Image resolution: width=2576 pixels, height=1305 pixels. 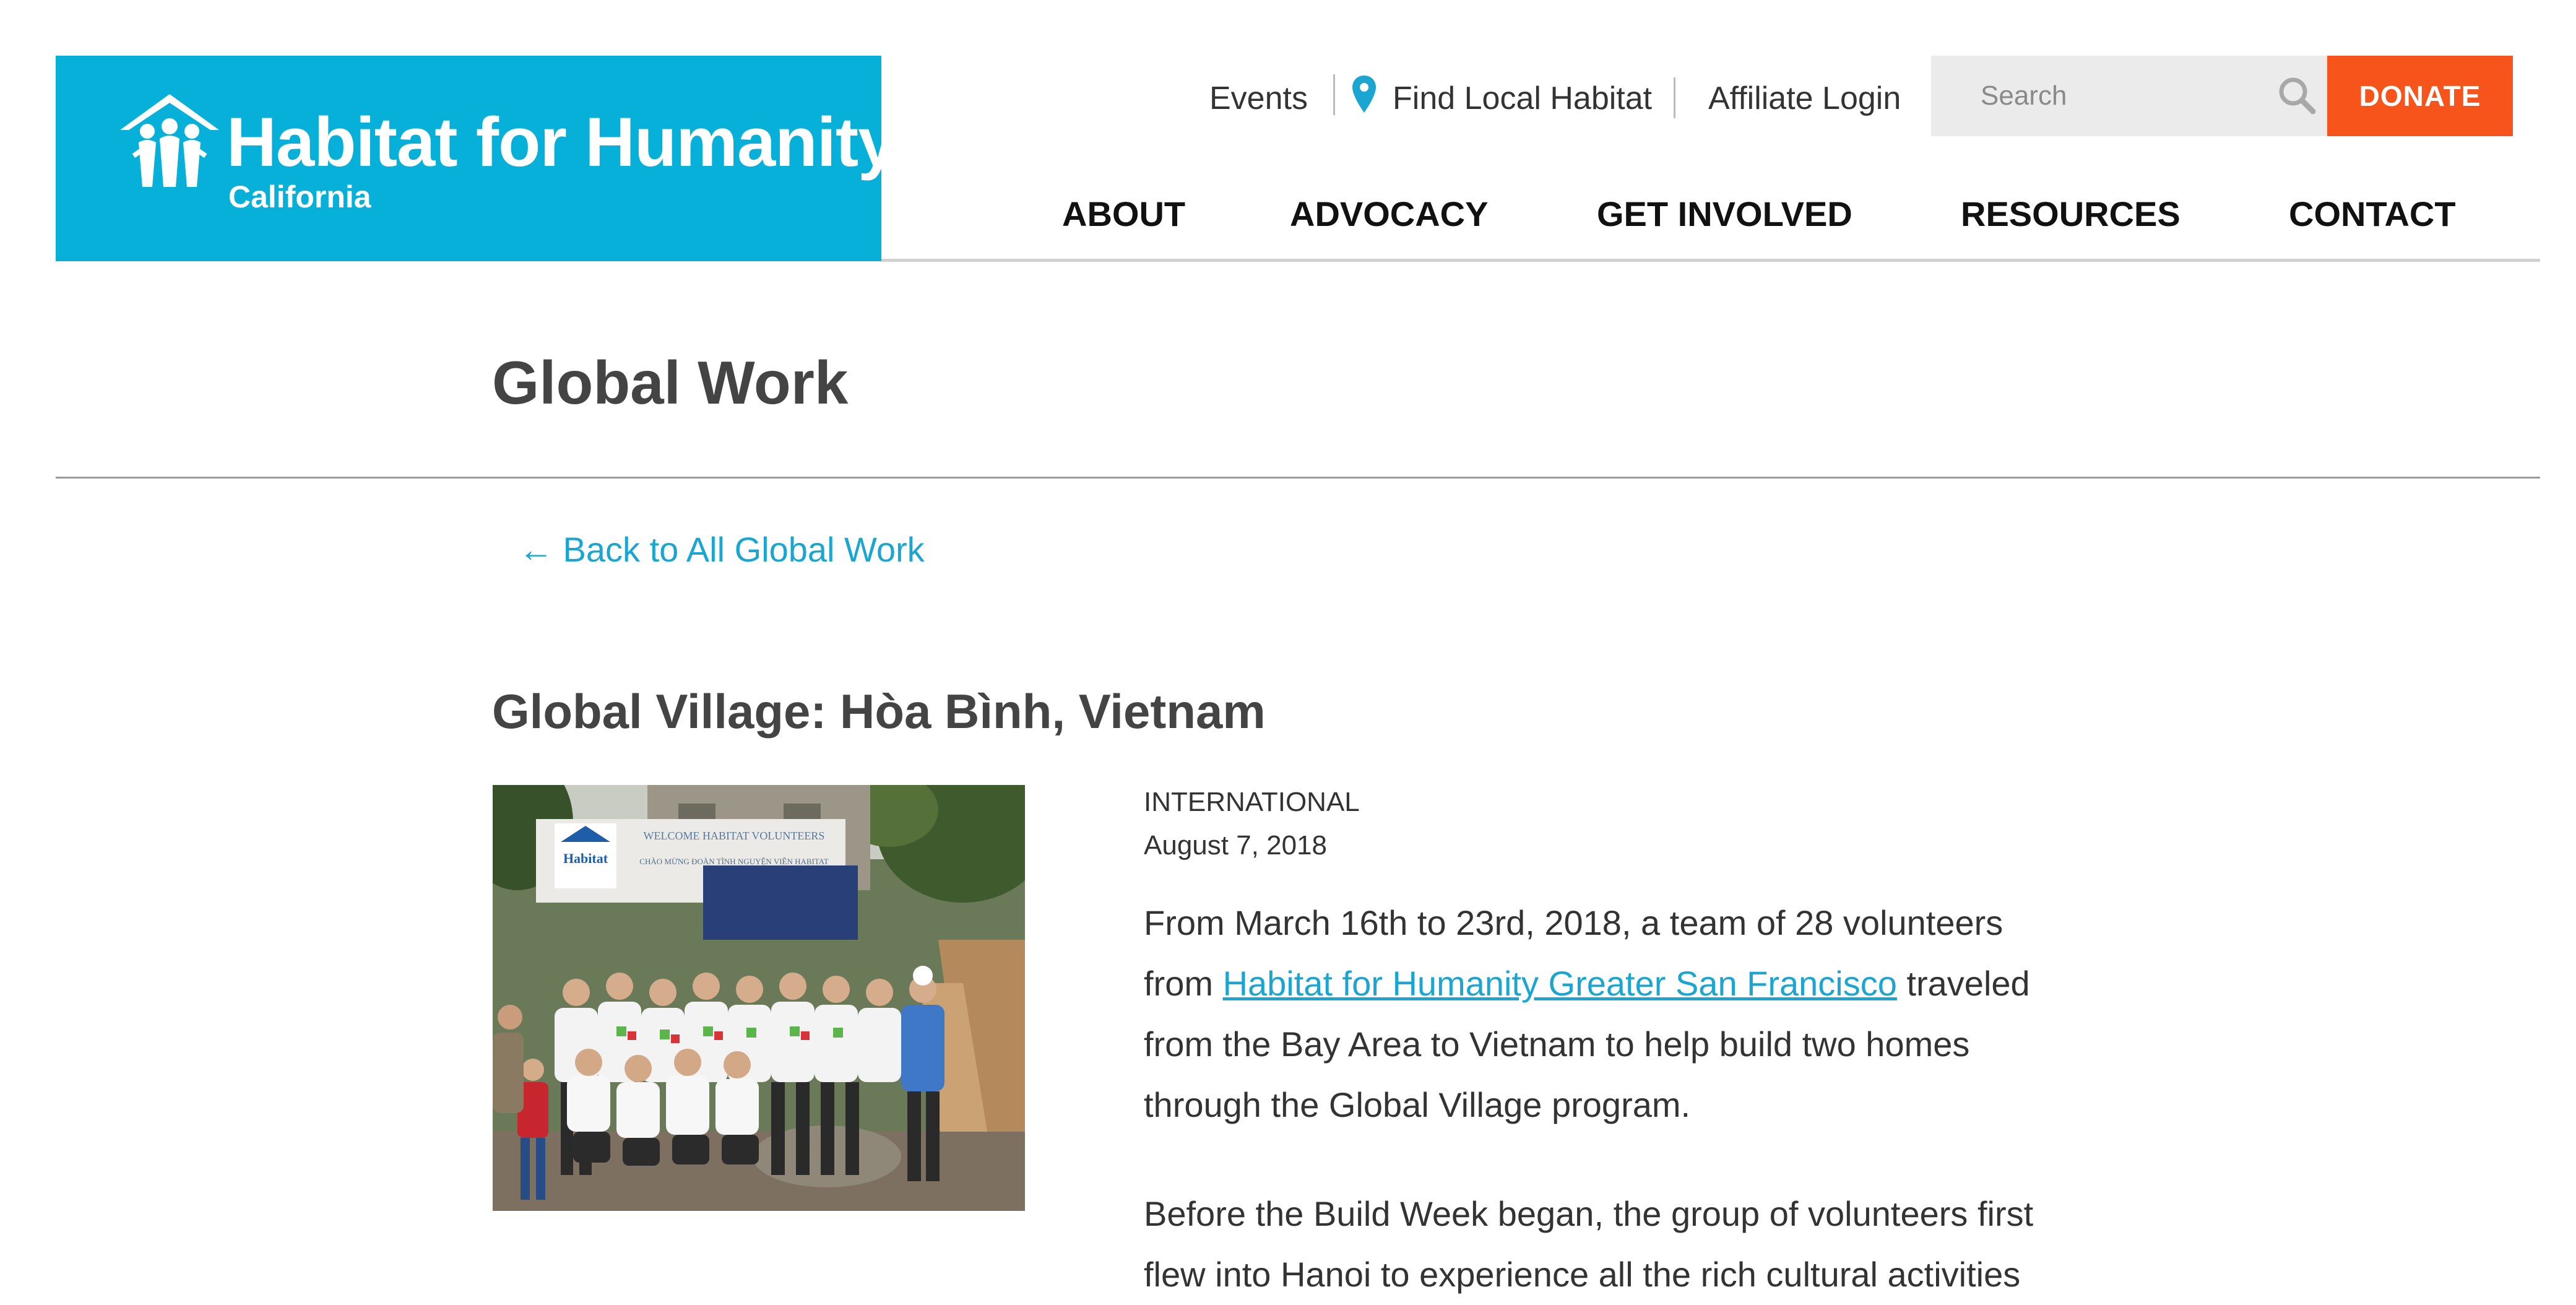 What do you see at coordinates (722, 549) in the screenshot?
I see `back-to-global-work-link: ← Back to All Global Work` at bounding box center [722, 549].